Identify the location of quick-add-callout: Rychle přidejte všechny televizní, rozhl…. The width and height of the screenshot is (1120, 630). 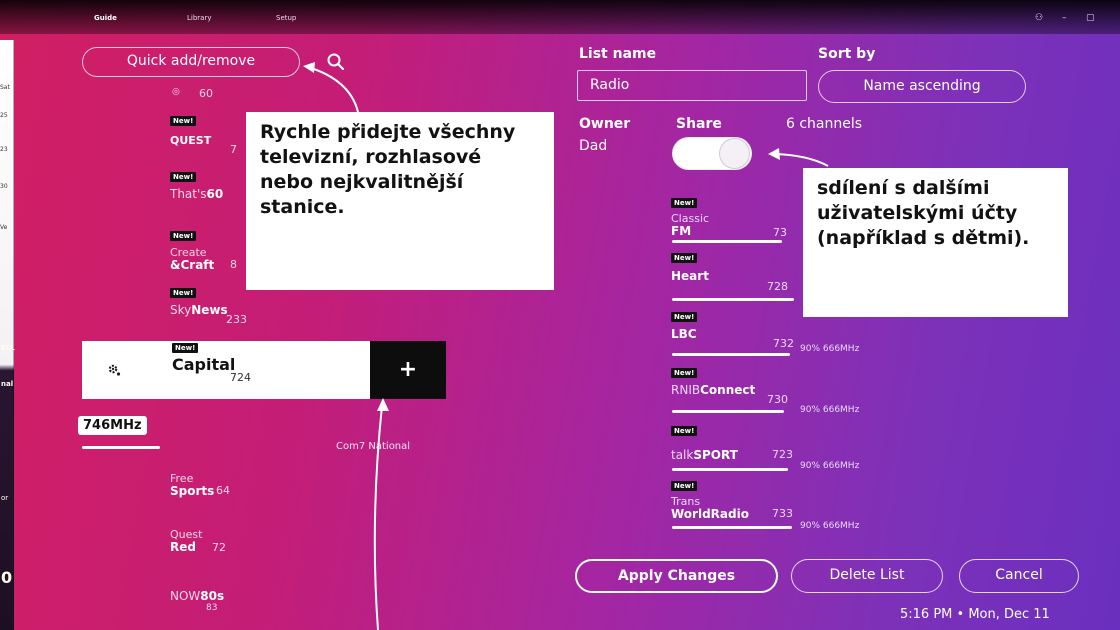
(400, 201).